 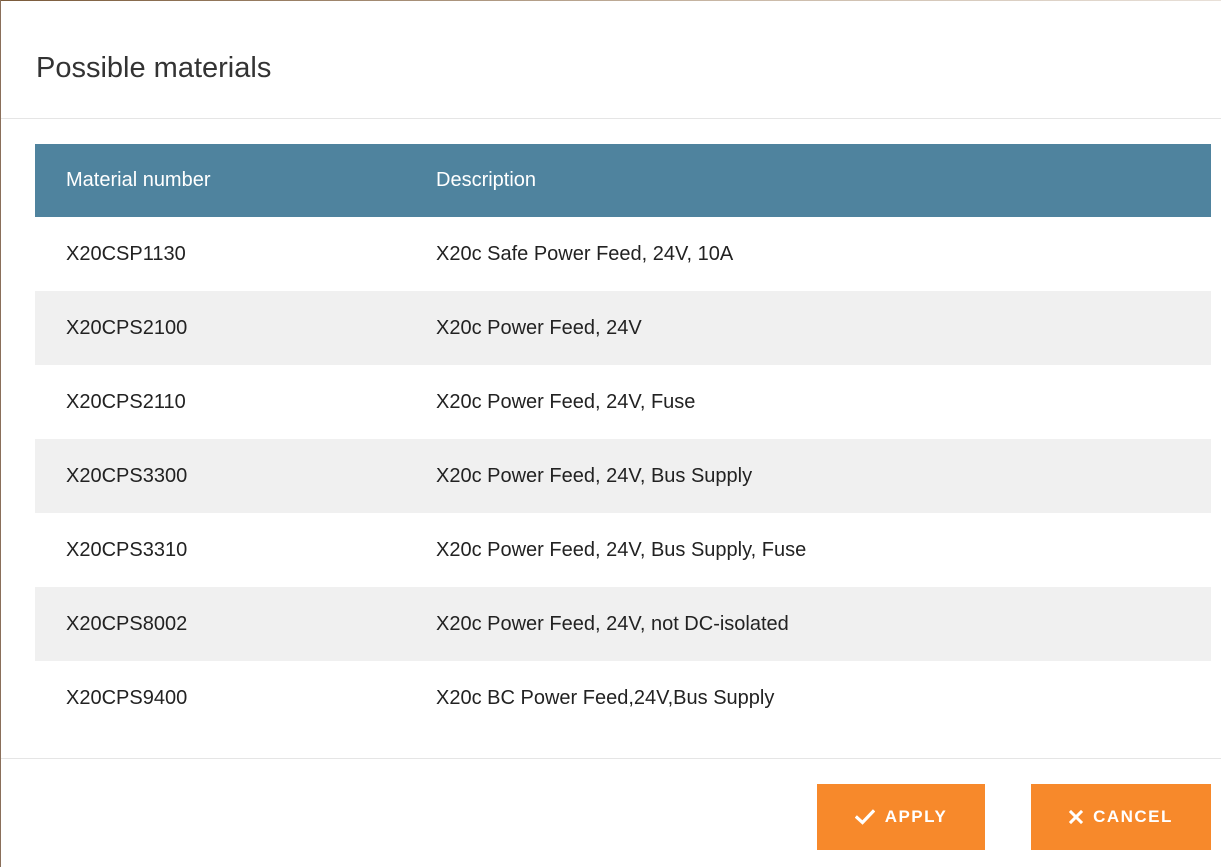 I want to click on material-number-cell: X20CPS3310, so click(x=127, y=549).